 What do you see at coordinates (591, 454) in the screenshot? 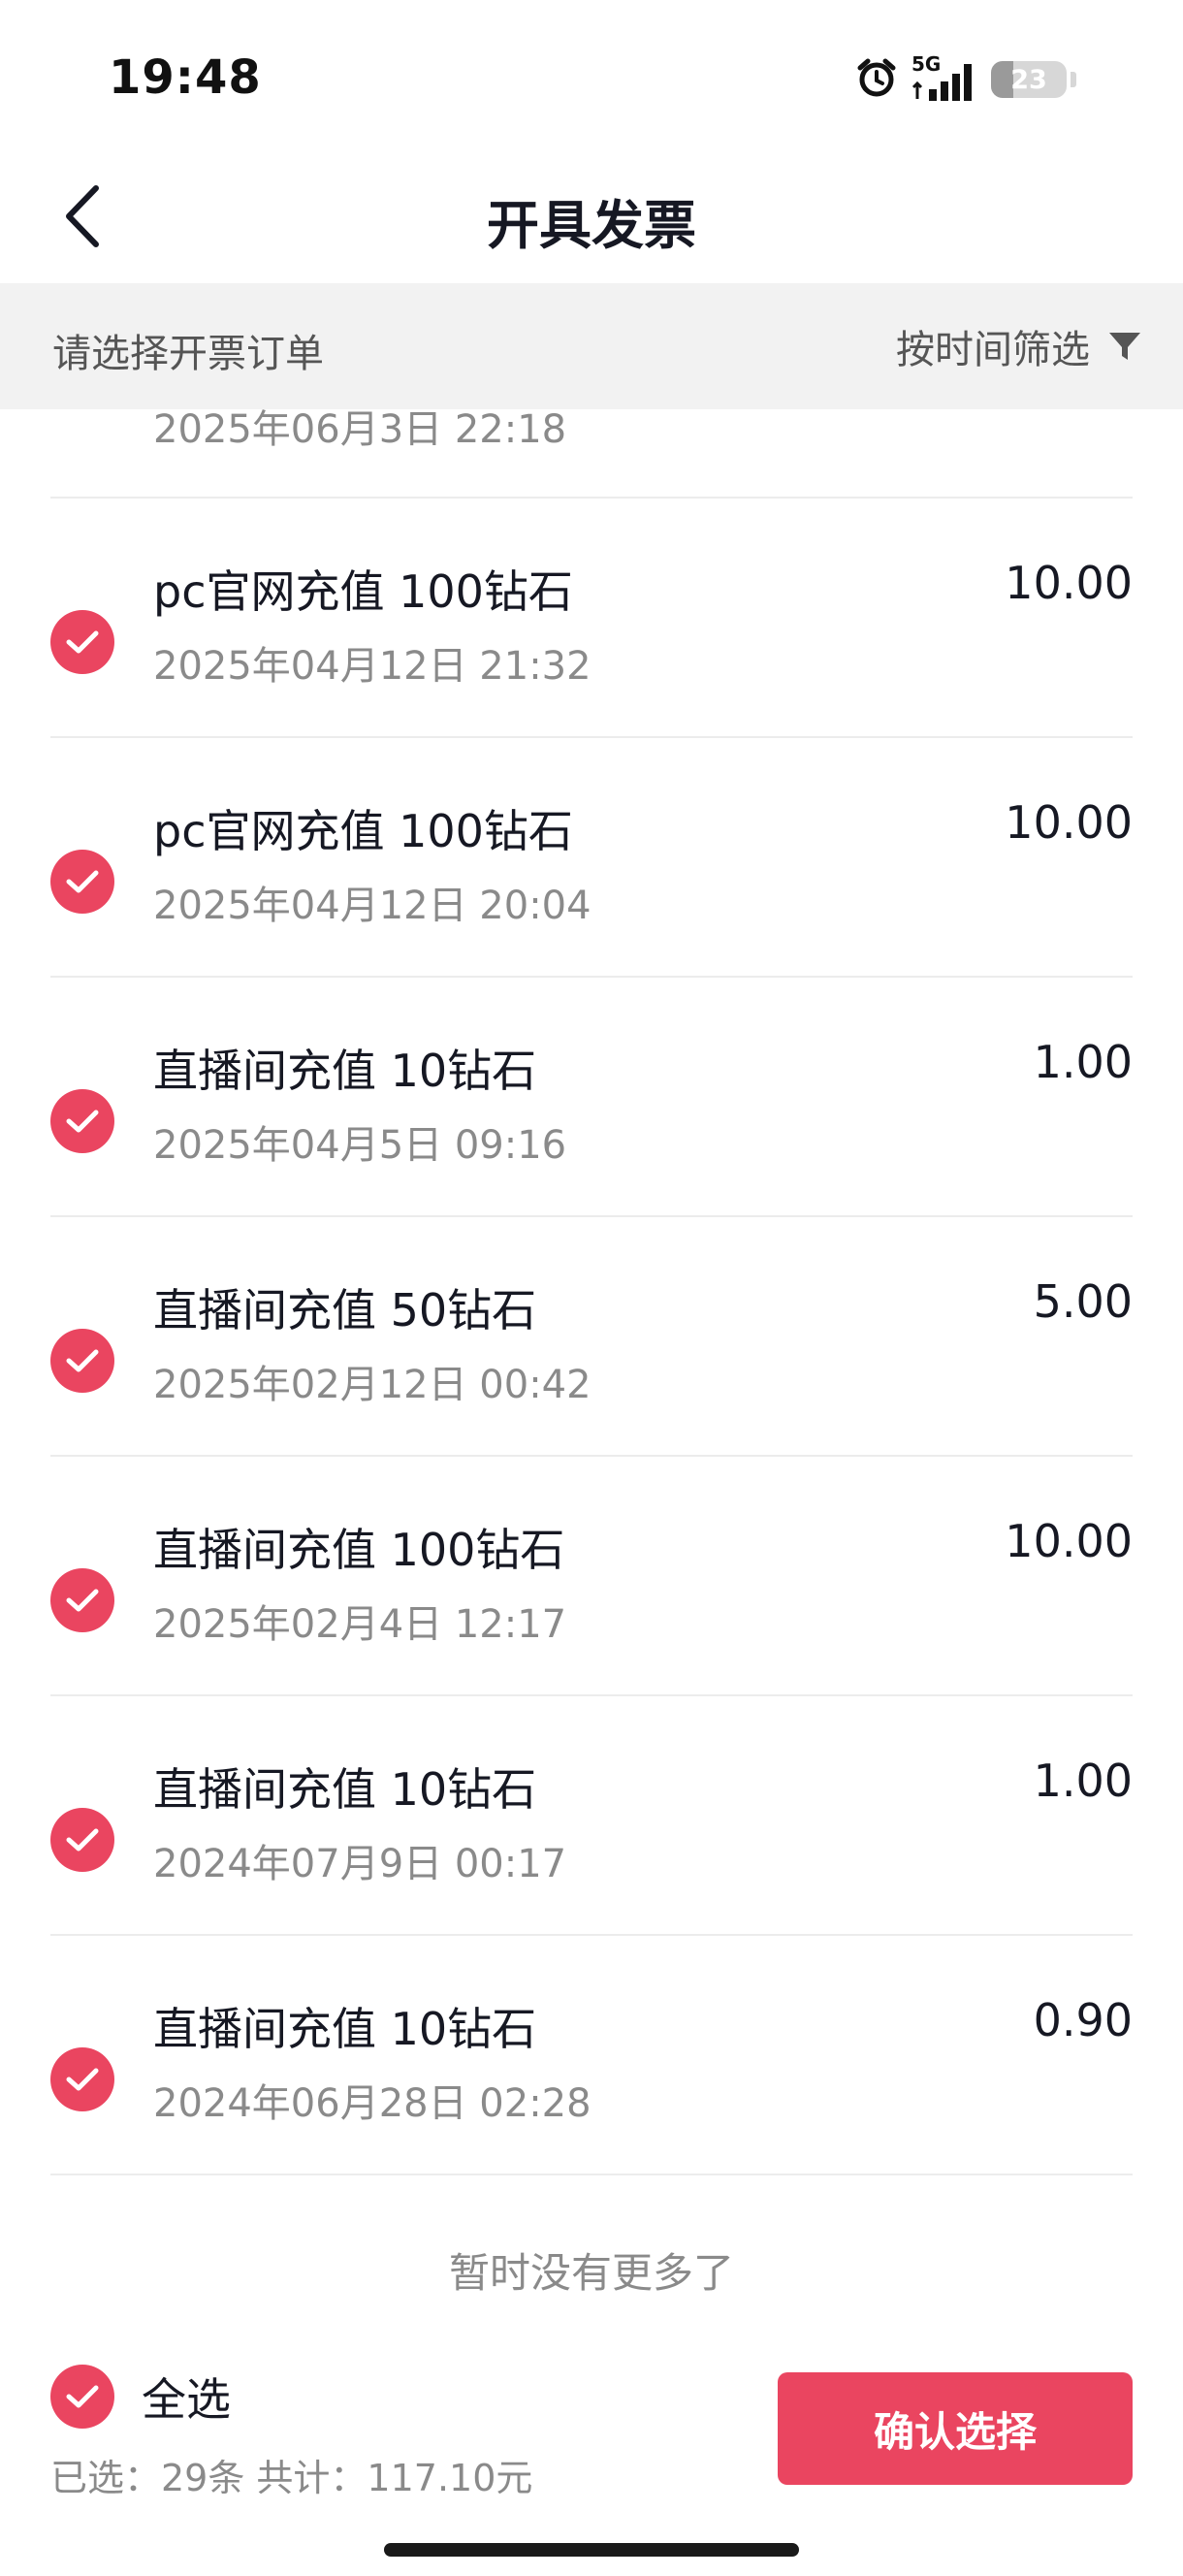
I see `order-row: 2025年06月3日 22:18` at bounding box center [591, 454].